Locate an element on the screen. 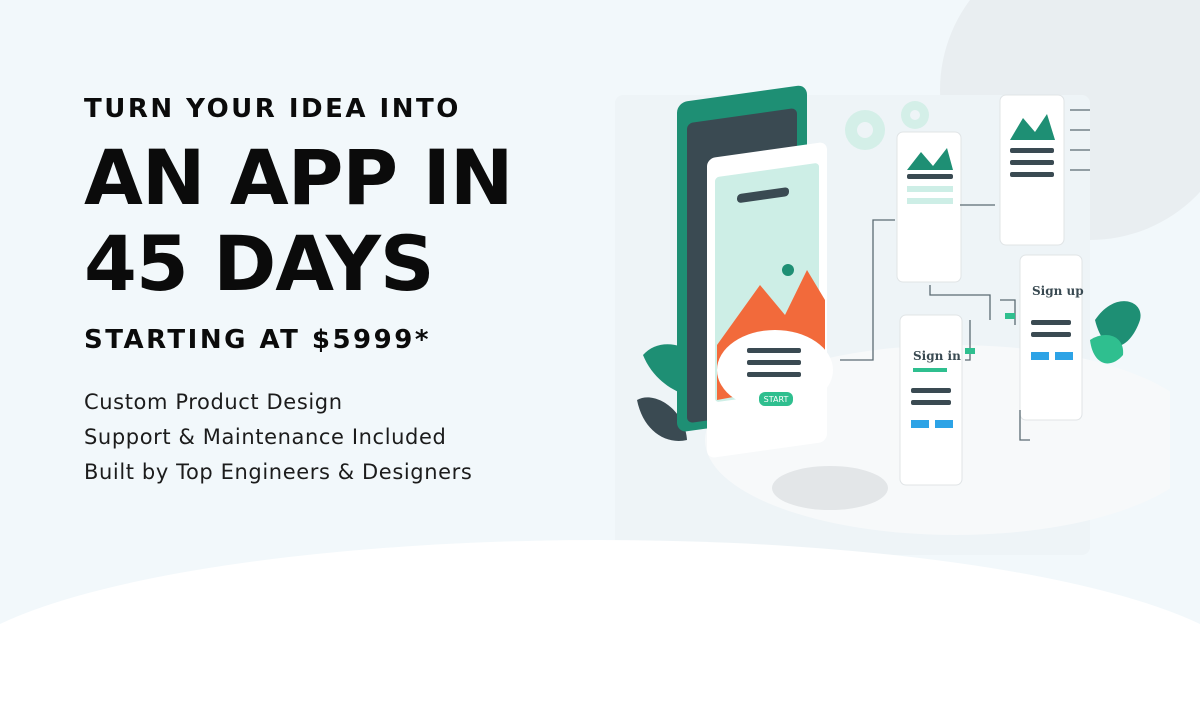 Image resolution: width=1200 pixels, height=720 pixels. phone-screen-signup: Sign up is located at coordinates (1051, 337).